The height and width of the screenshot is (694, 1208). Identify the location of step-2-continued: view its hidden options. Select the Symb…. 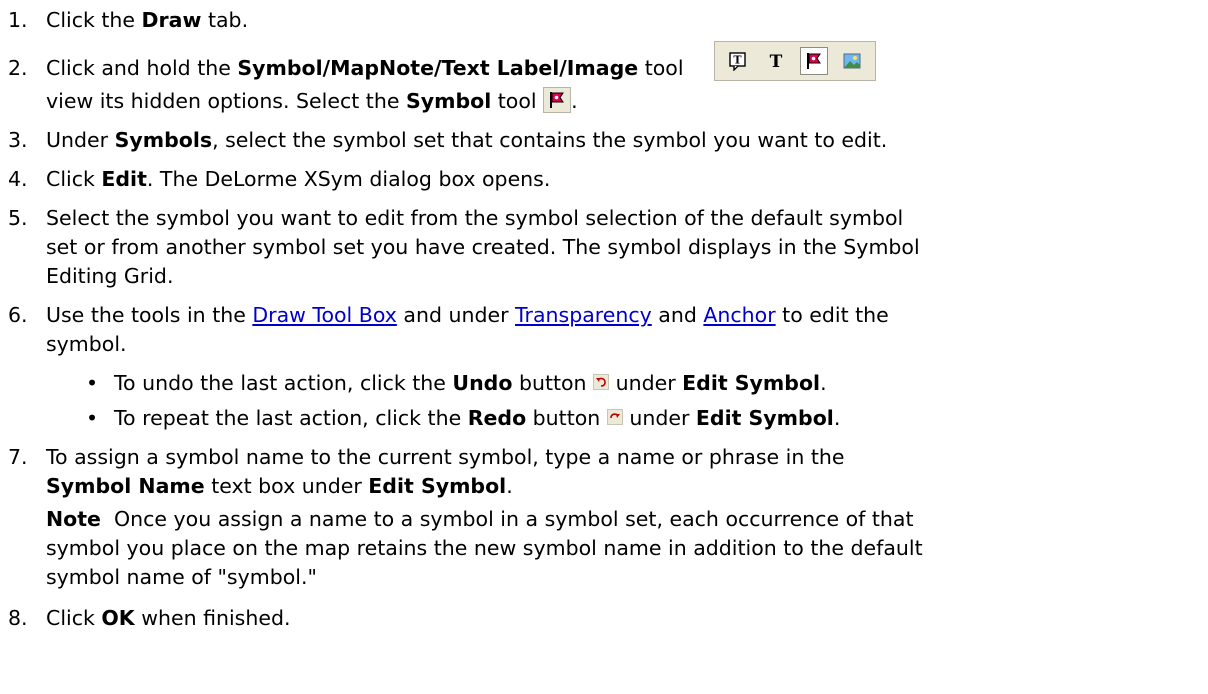
(603, 101).